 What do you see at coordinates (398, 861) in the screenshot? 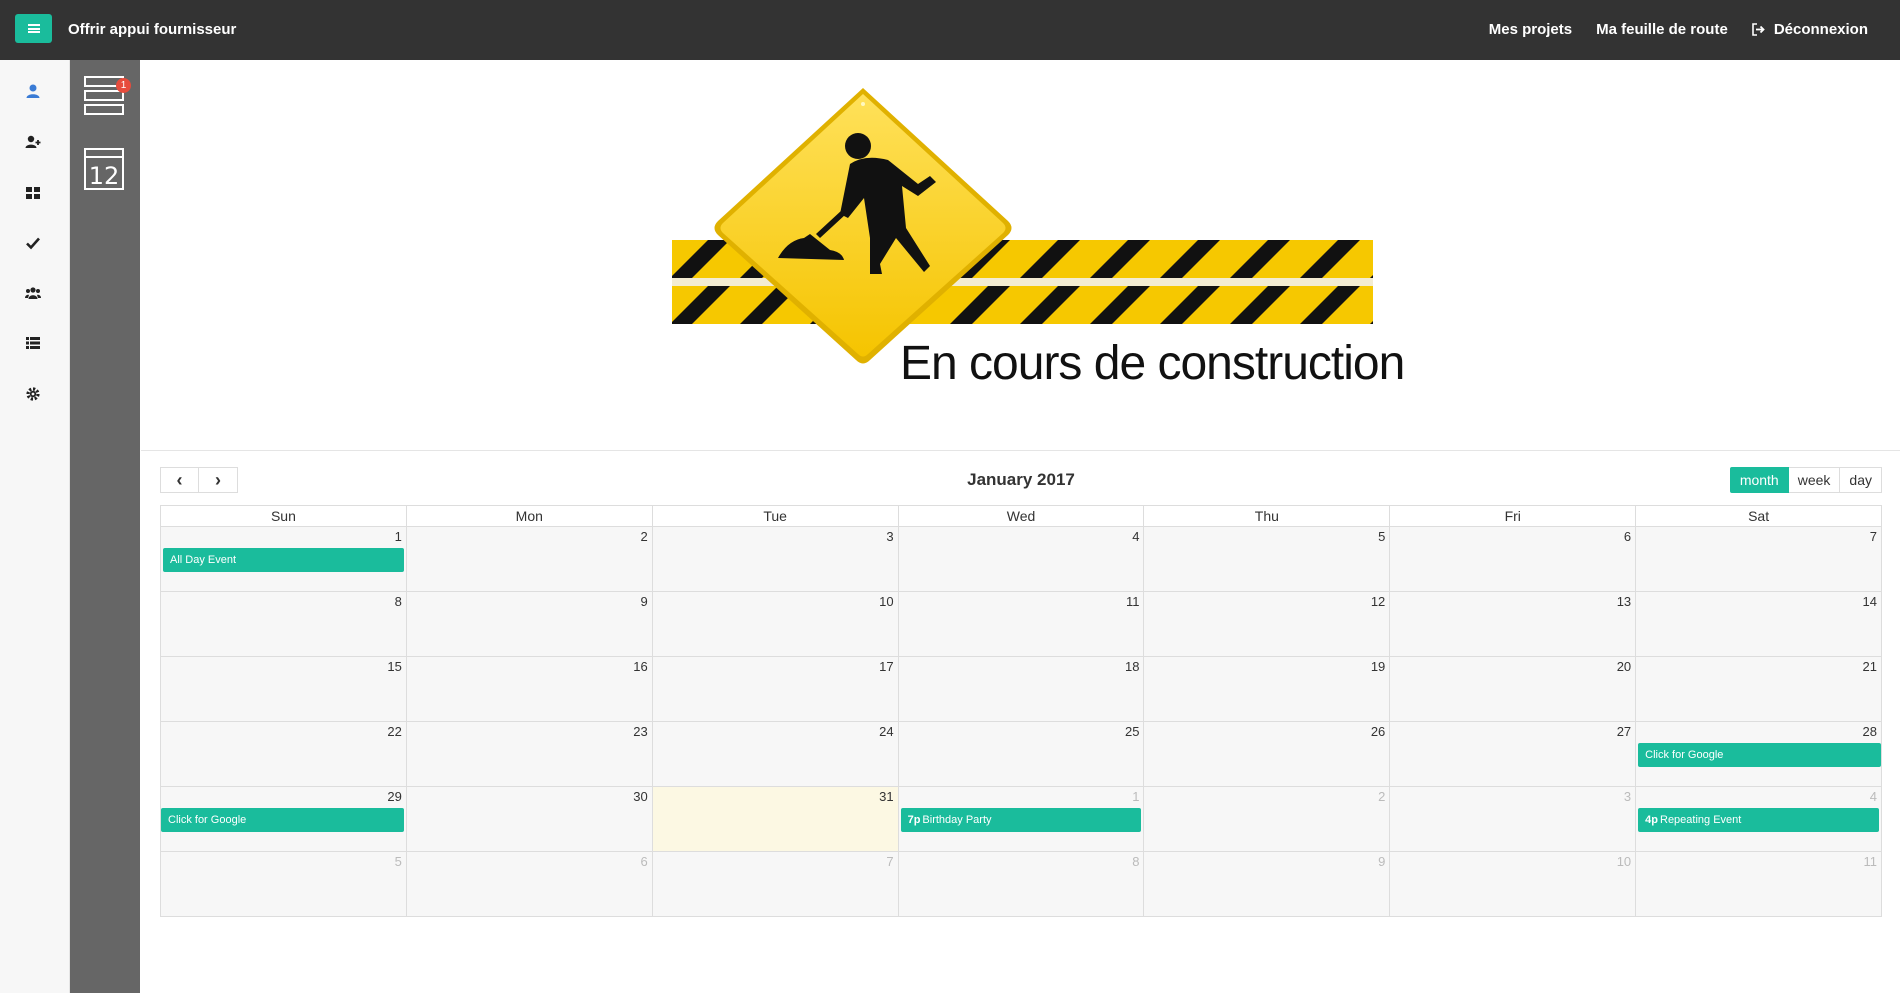
I see `day-number: 5` at bounding box center [398, 861].